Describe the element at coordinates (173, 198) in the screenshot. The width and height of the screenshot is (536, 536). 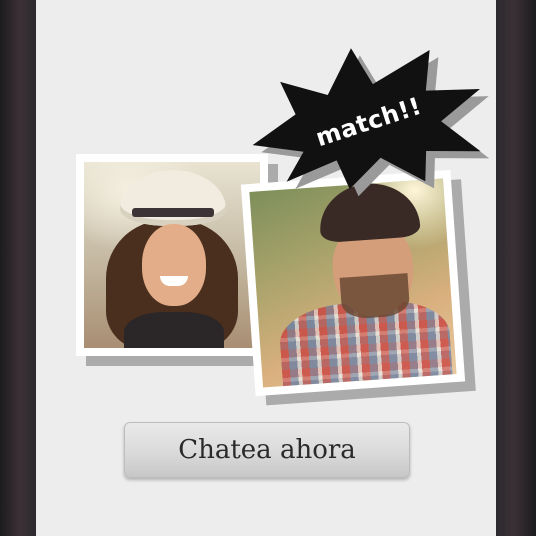
I see `hat-shape` at that location.